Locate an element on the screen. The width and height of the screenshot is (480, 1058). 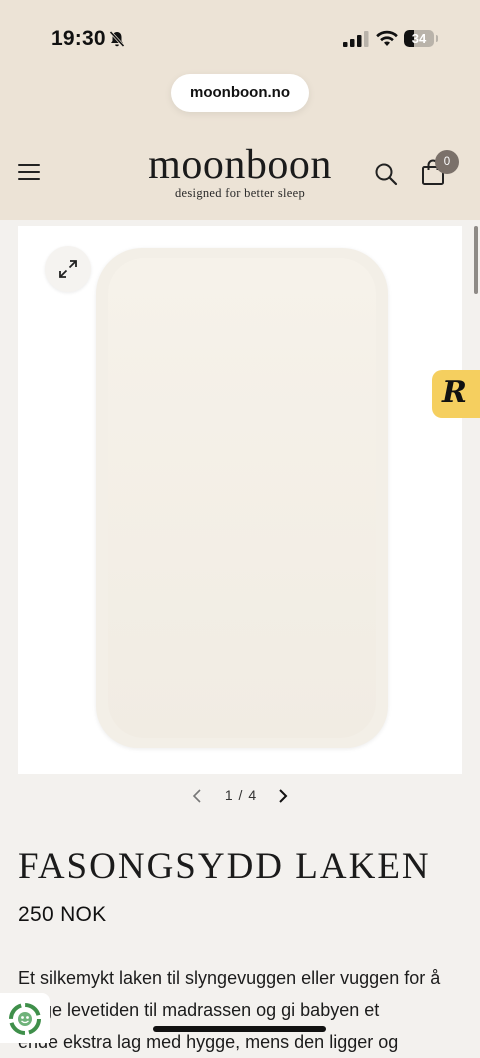
product-price: 250 NOK is located at coordinates (62, 914).